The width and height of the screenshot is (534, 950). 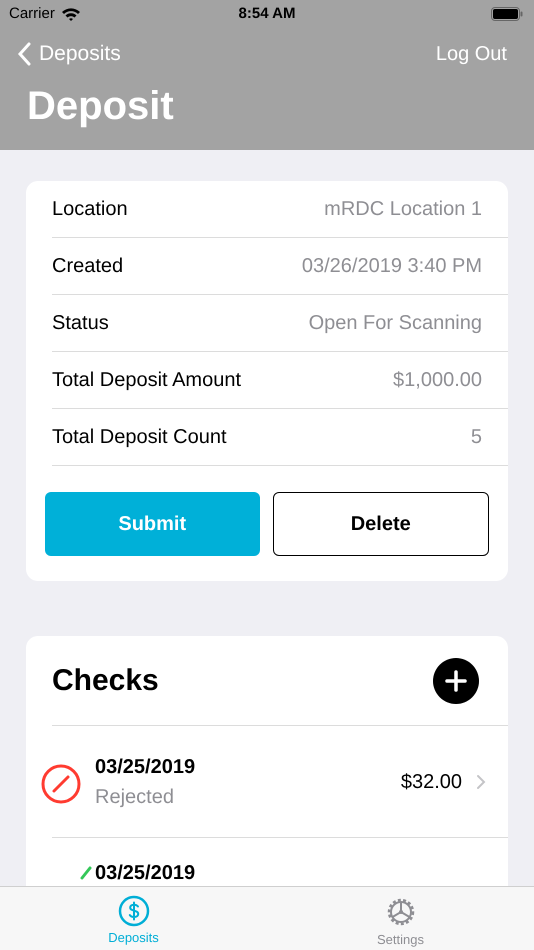 What do you see at coordinates (105, 681) in the screenshot?
I see `checks-title: Checks` at bounding box center [105, 681].